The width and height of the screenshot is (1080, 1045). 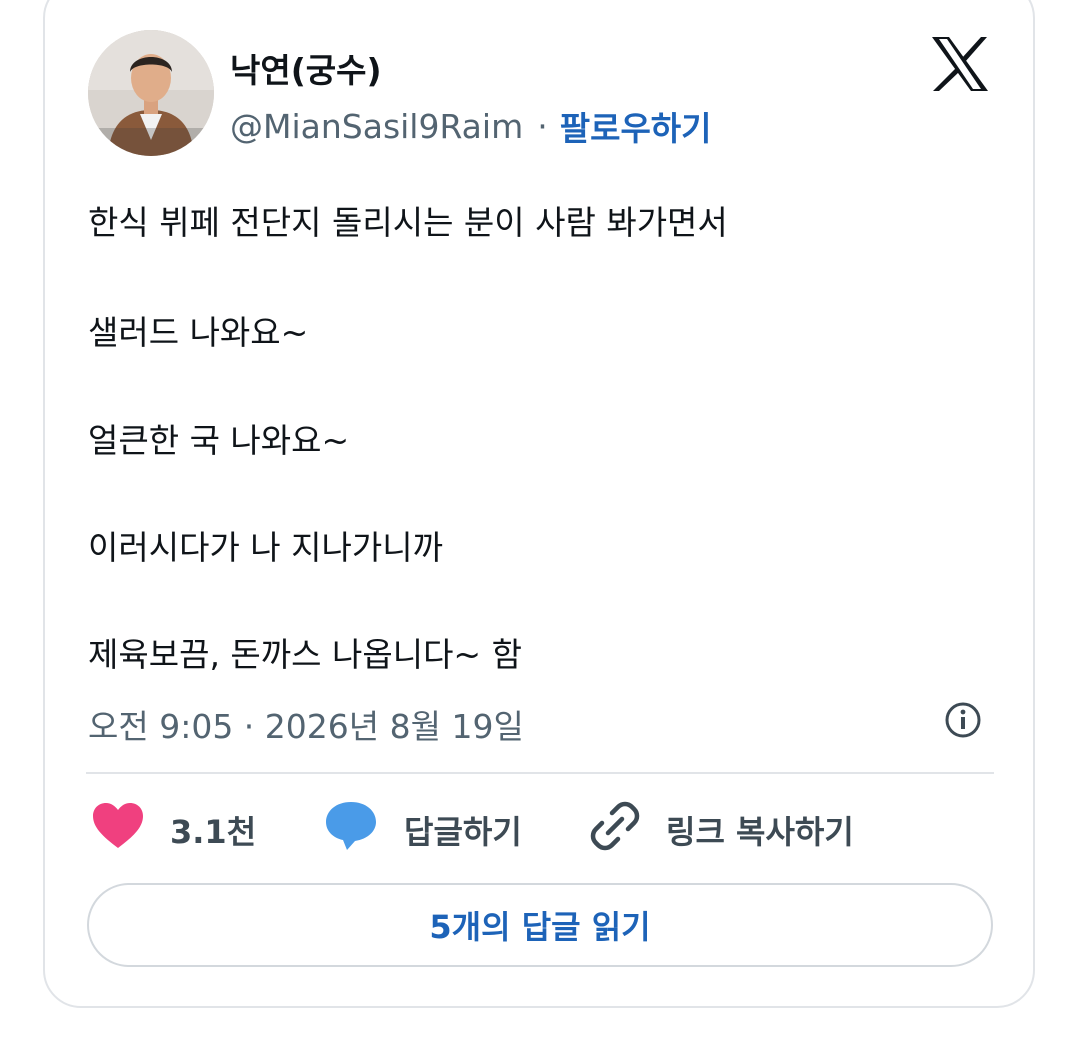 I want to click on reply-button: 답글하기, so click(x=423, y=830).